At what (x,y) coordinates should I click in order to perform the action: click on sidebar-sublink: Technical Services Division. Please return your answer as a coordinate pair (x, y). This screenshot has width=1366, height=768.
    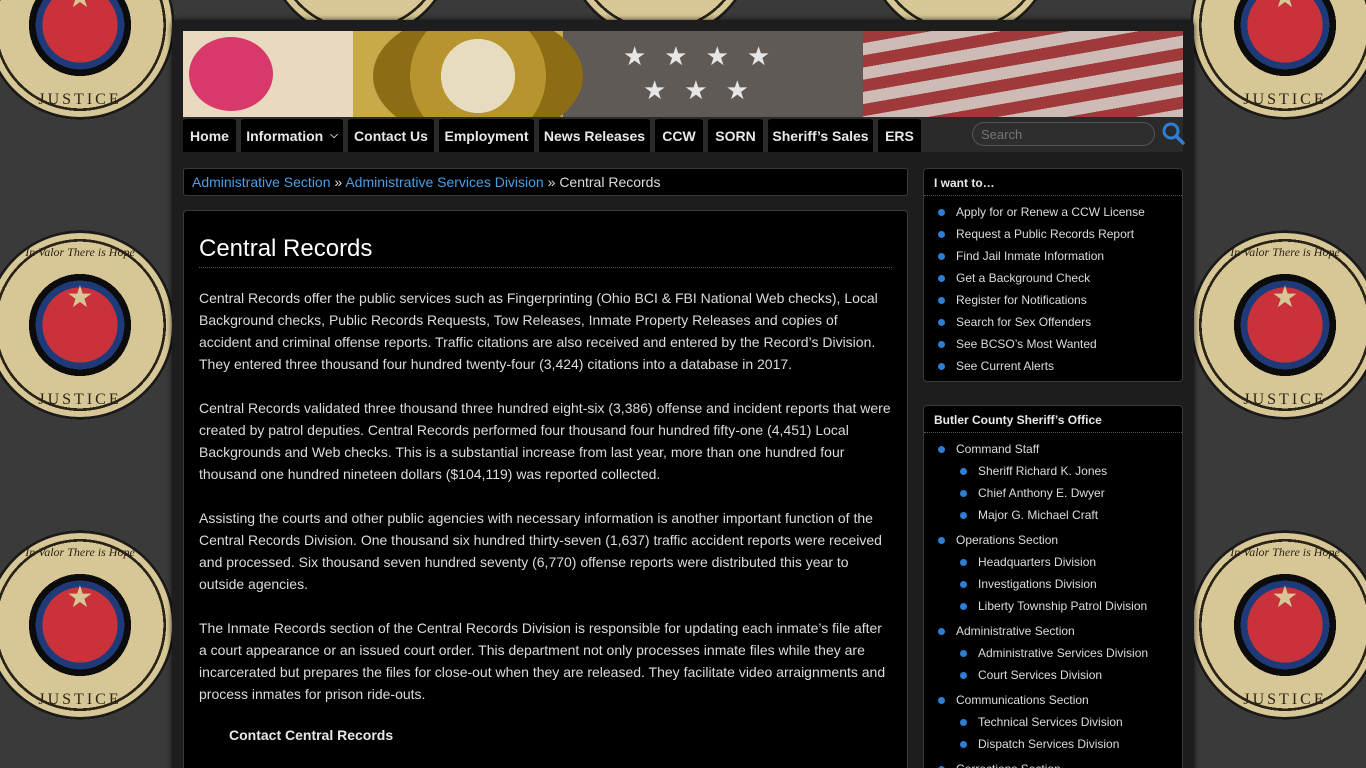
    Looking at the image, I should click on (1053, 722).